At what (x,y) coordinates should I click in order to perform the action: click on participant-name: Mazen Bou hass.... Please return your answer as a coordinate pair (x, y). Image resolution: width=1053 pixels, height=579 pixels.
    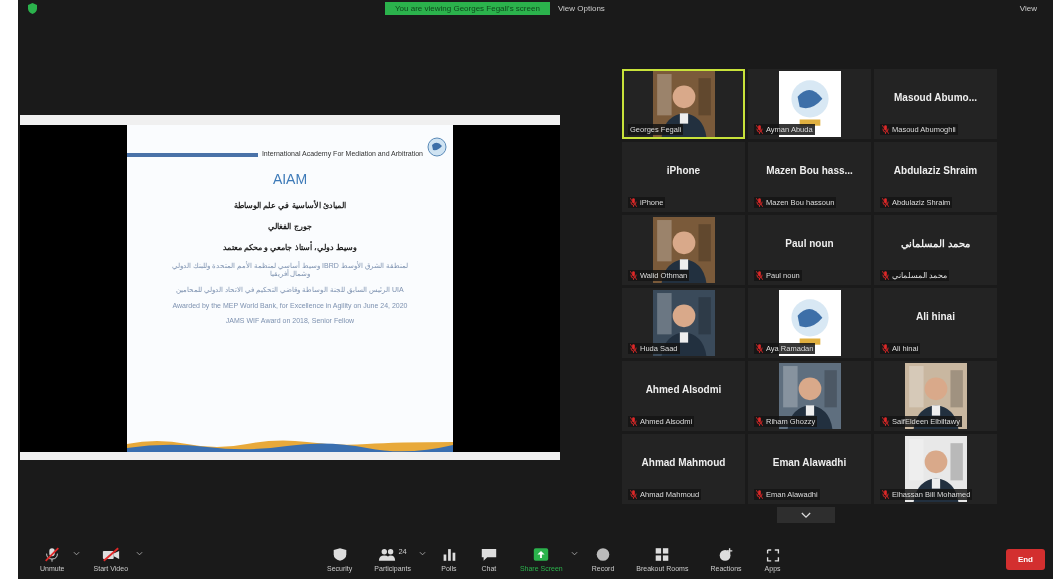
    Looking at the image, I should click on (809, 170).